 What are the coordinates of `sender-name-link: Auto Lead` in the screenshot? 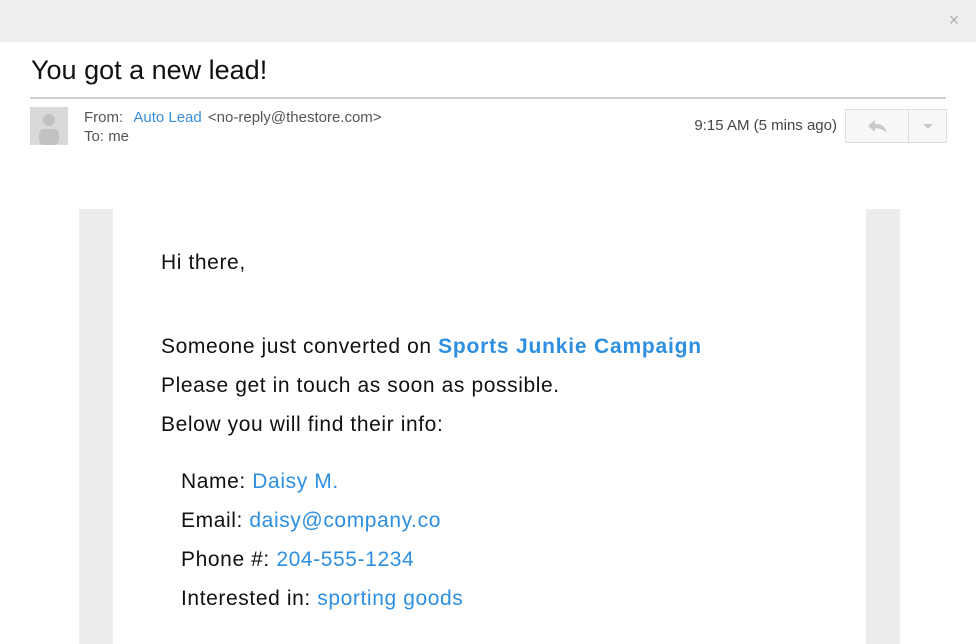 It's located at (167, 117).